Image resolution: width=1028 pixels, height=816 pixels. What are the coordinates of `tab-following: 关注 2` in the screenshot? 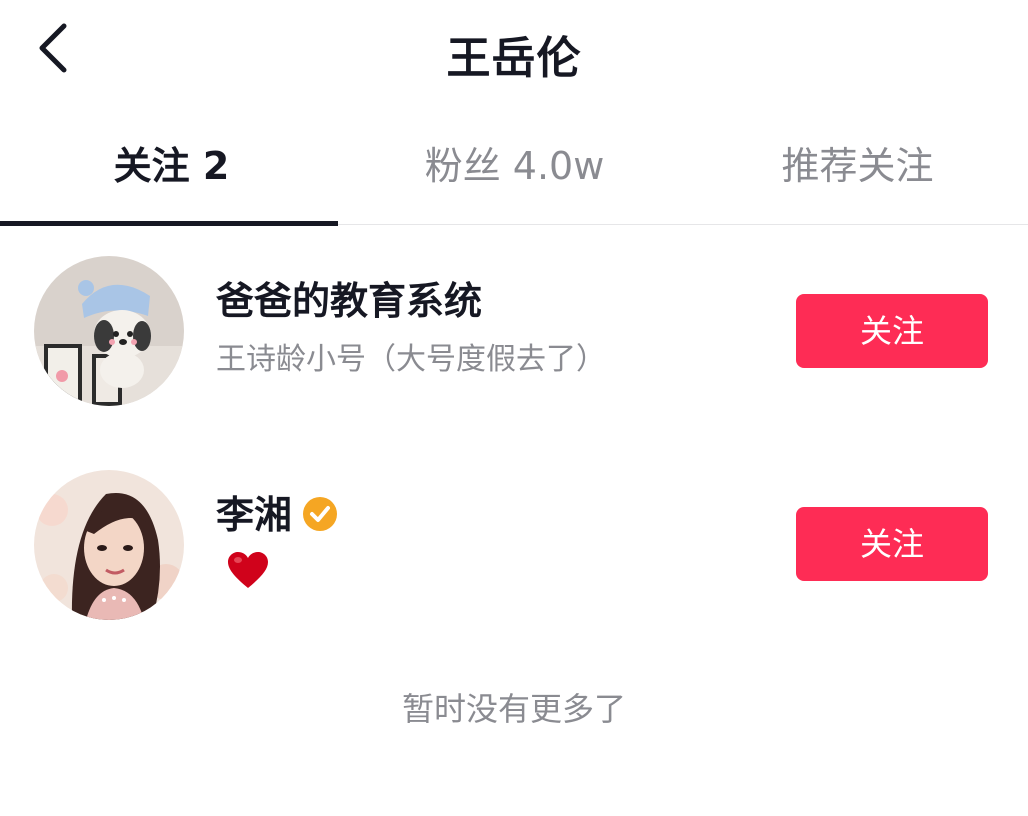 It's located at (171, 172).